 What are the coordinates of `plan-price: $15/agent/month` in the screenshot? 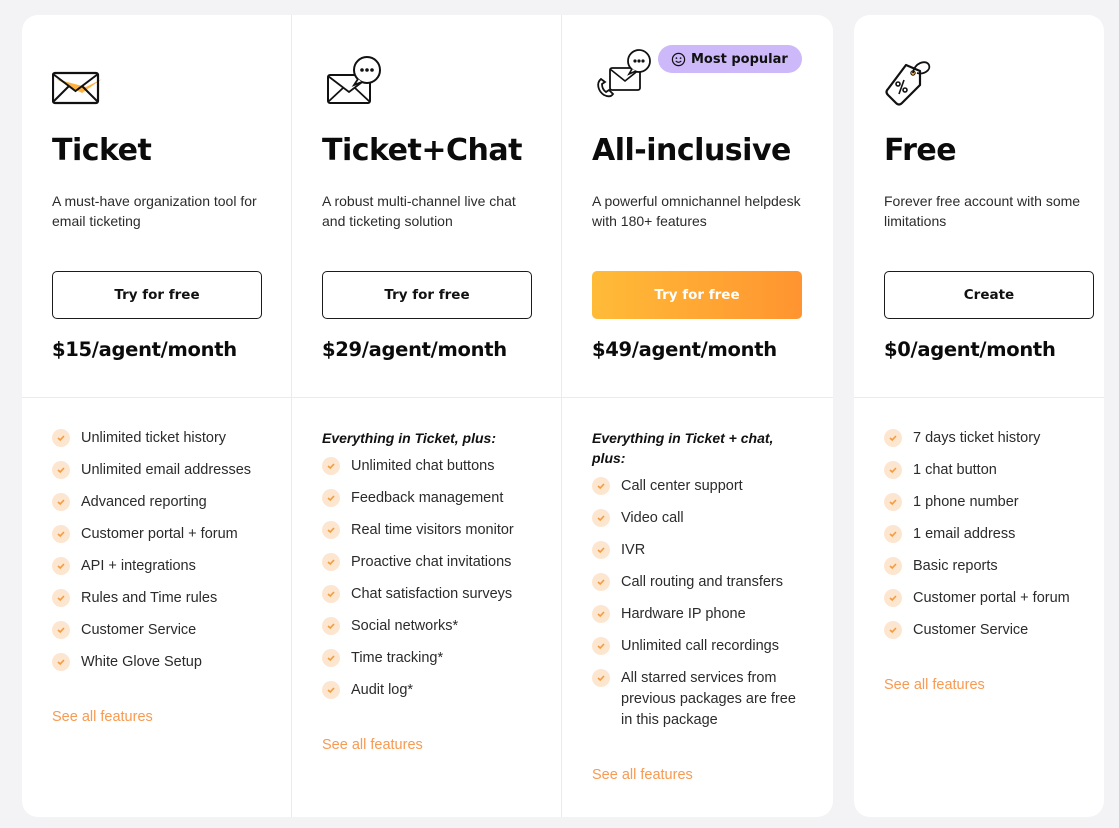 It's located at (144, 349).